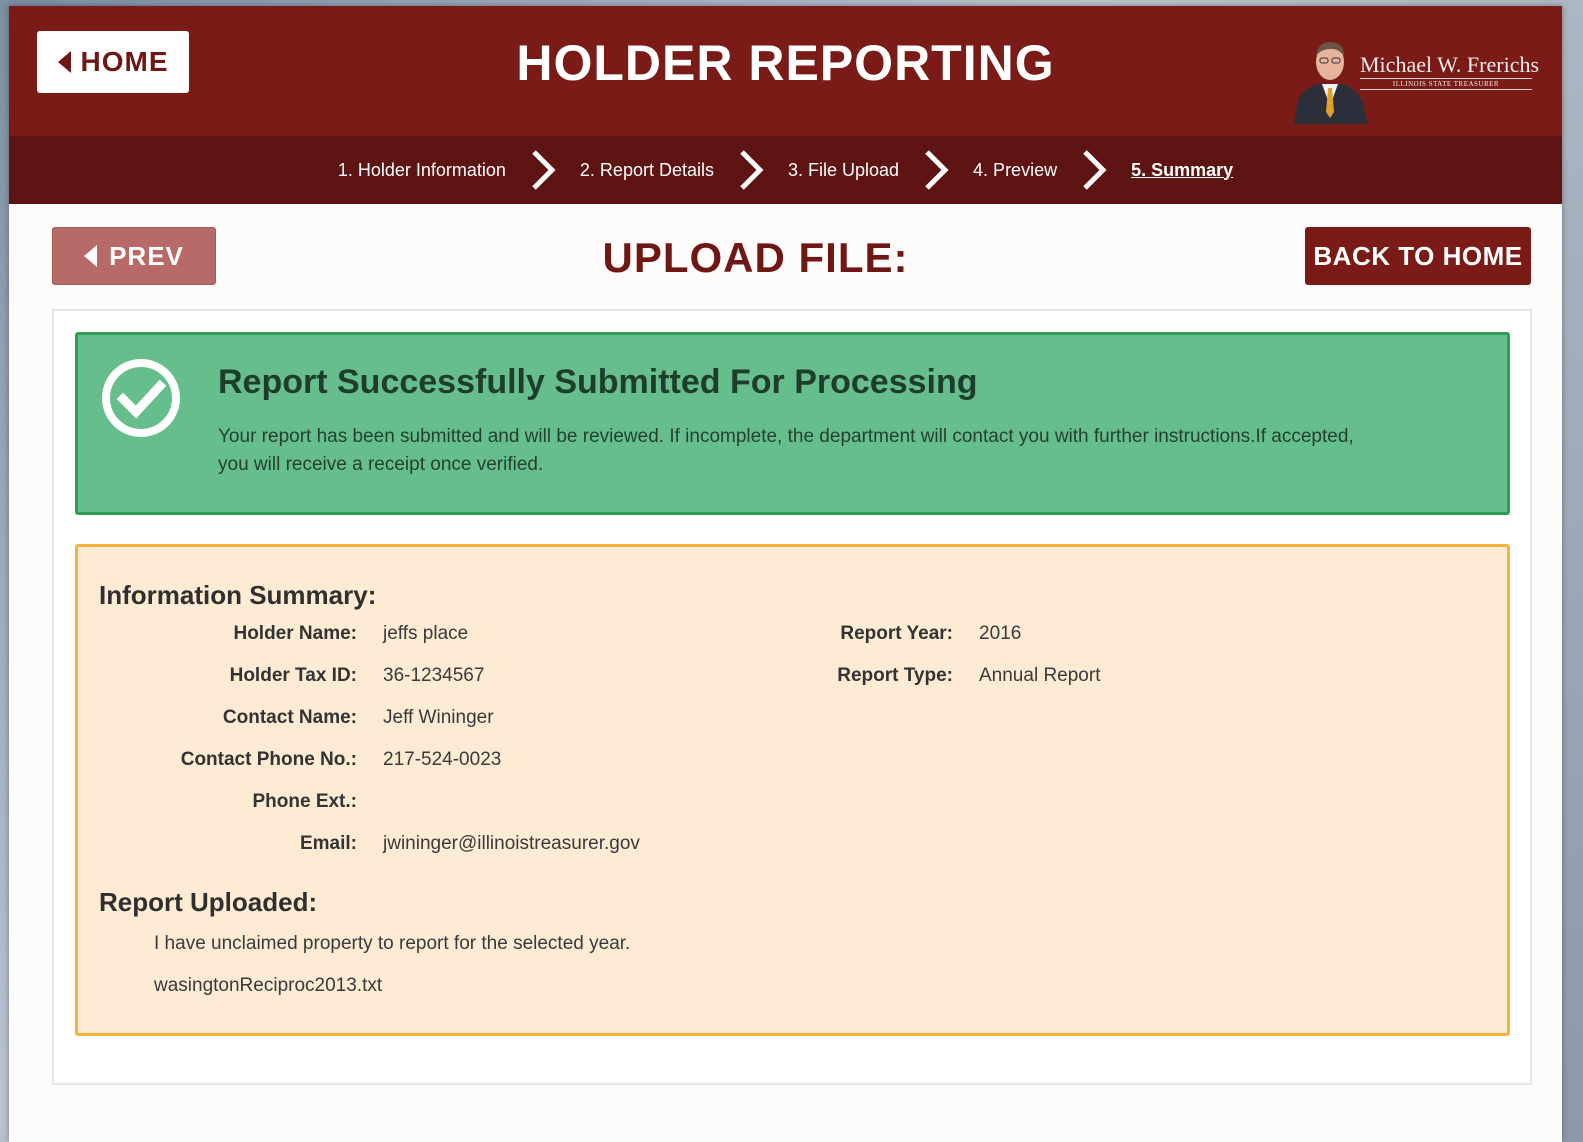 This screenshot has height=1142, width=1583. I want to click on field-contact-phone: Contact Phone No.: 217-524-0023, so click(428, 764).